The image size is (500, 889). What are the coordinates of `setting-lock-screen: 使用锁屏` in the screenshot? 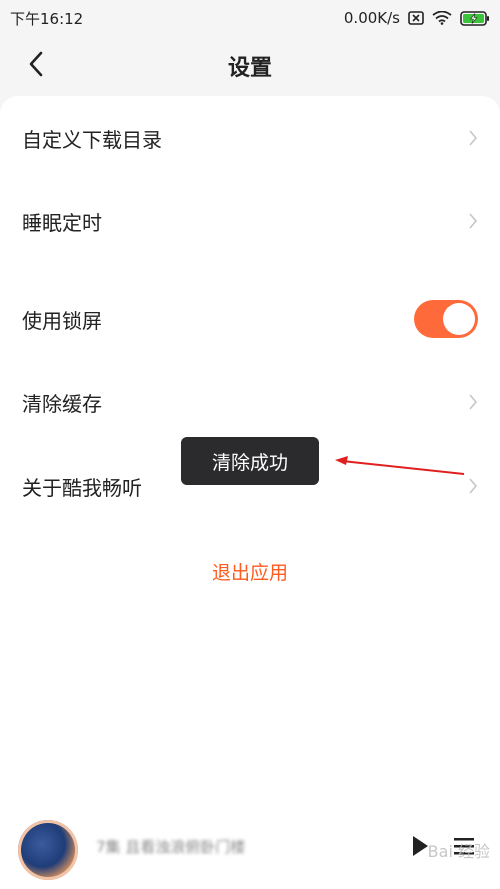 It's located at (250, 319).